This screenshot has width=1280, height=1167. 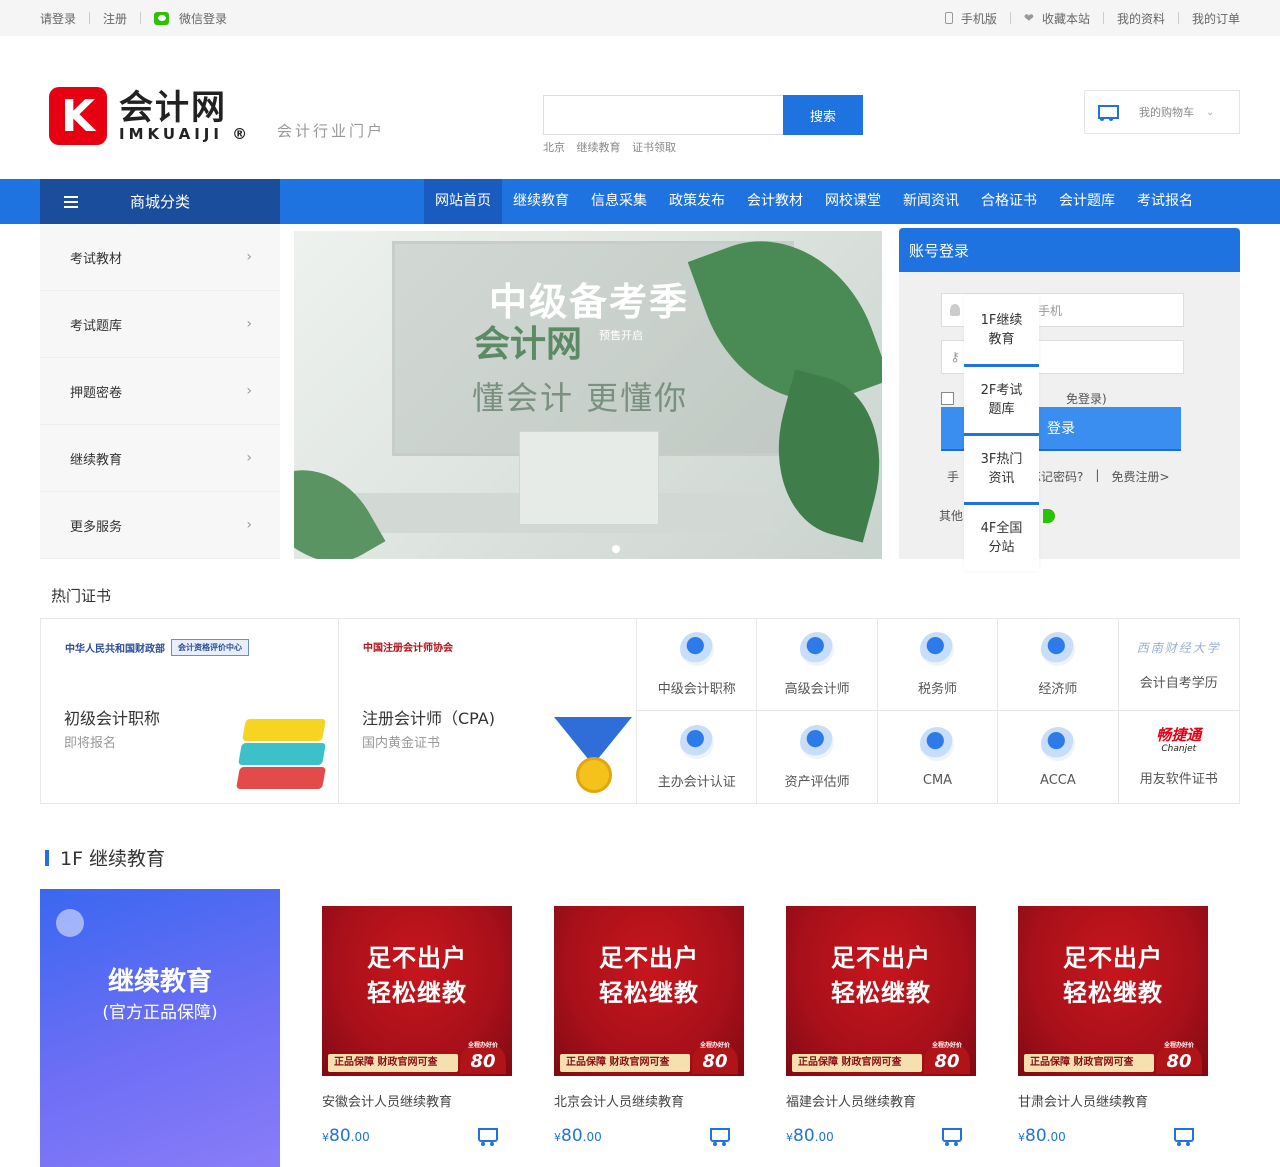 I want to click on category-item: 继续教育 ›, so click(x=160, y=458).